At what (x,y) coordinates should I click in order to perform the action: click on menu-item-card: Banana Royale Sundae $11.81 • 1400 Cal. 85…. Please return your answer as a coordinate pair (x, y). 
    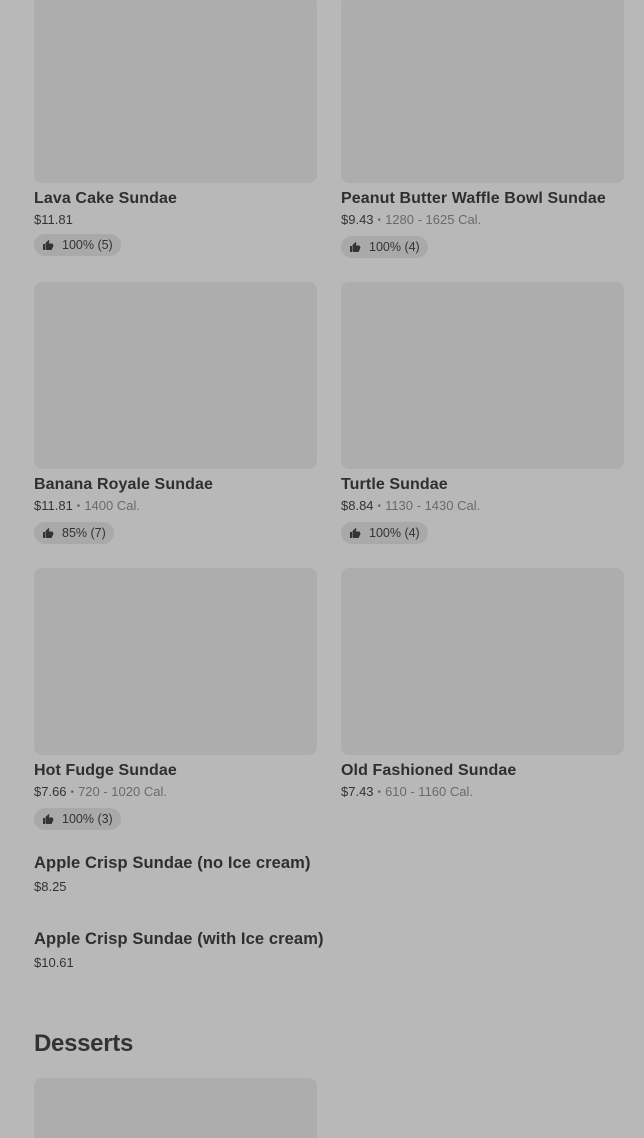
    Looking at the image, I should click on (175, 413).